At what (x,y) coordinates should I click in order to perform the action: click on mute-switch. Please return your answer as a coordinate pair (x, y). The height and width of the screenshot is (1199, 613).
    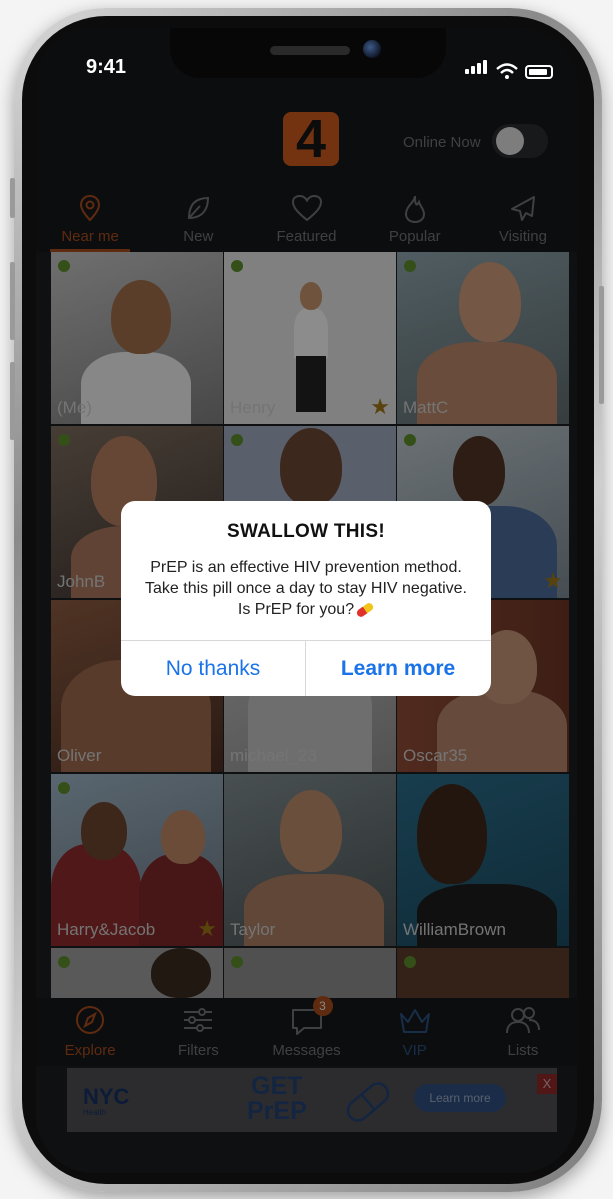
    Looking at the image, I should click on (12, 198).